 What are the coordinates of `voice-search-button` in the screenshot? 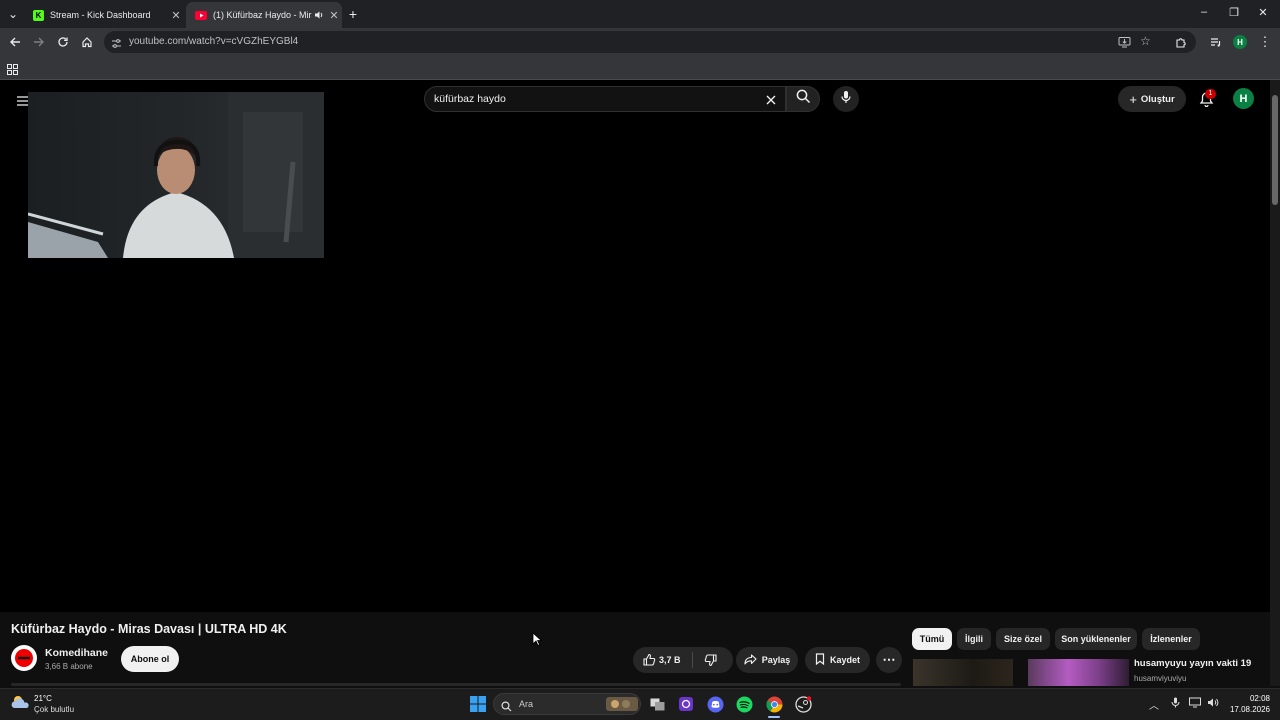 It's located at (846, 99).